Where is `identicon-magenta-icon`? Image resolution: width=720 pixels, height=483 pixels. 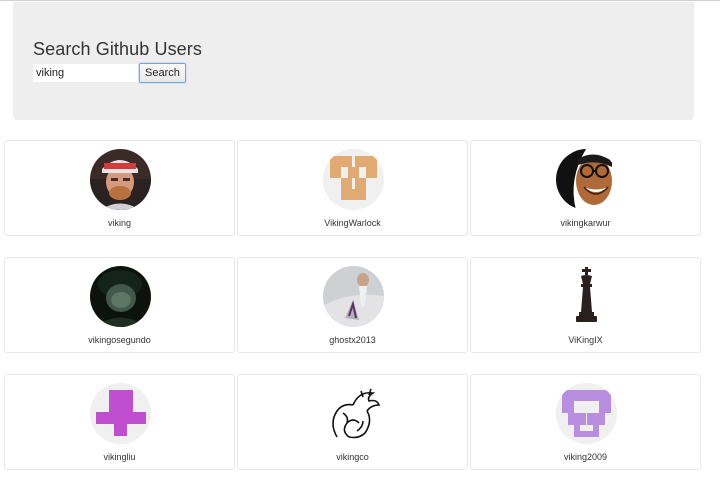
identicon-magenta-icon is located at coordinates (120, 413).